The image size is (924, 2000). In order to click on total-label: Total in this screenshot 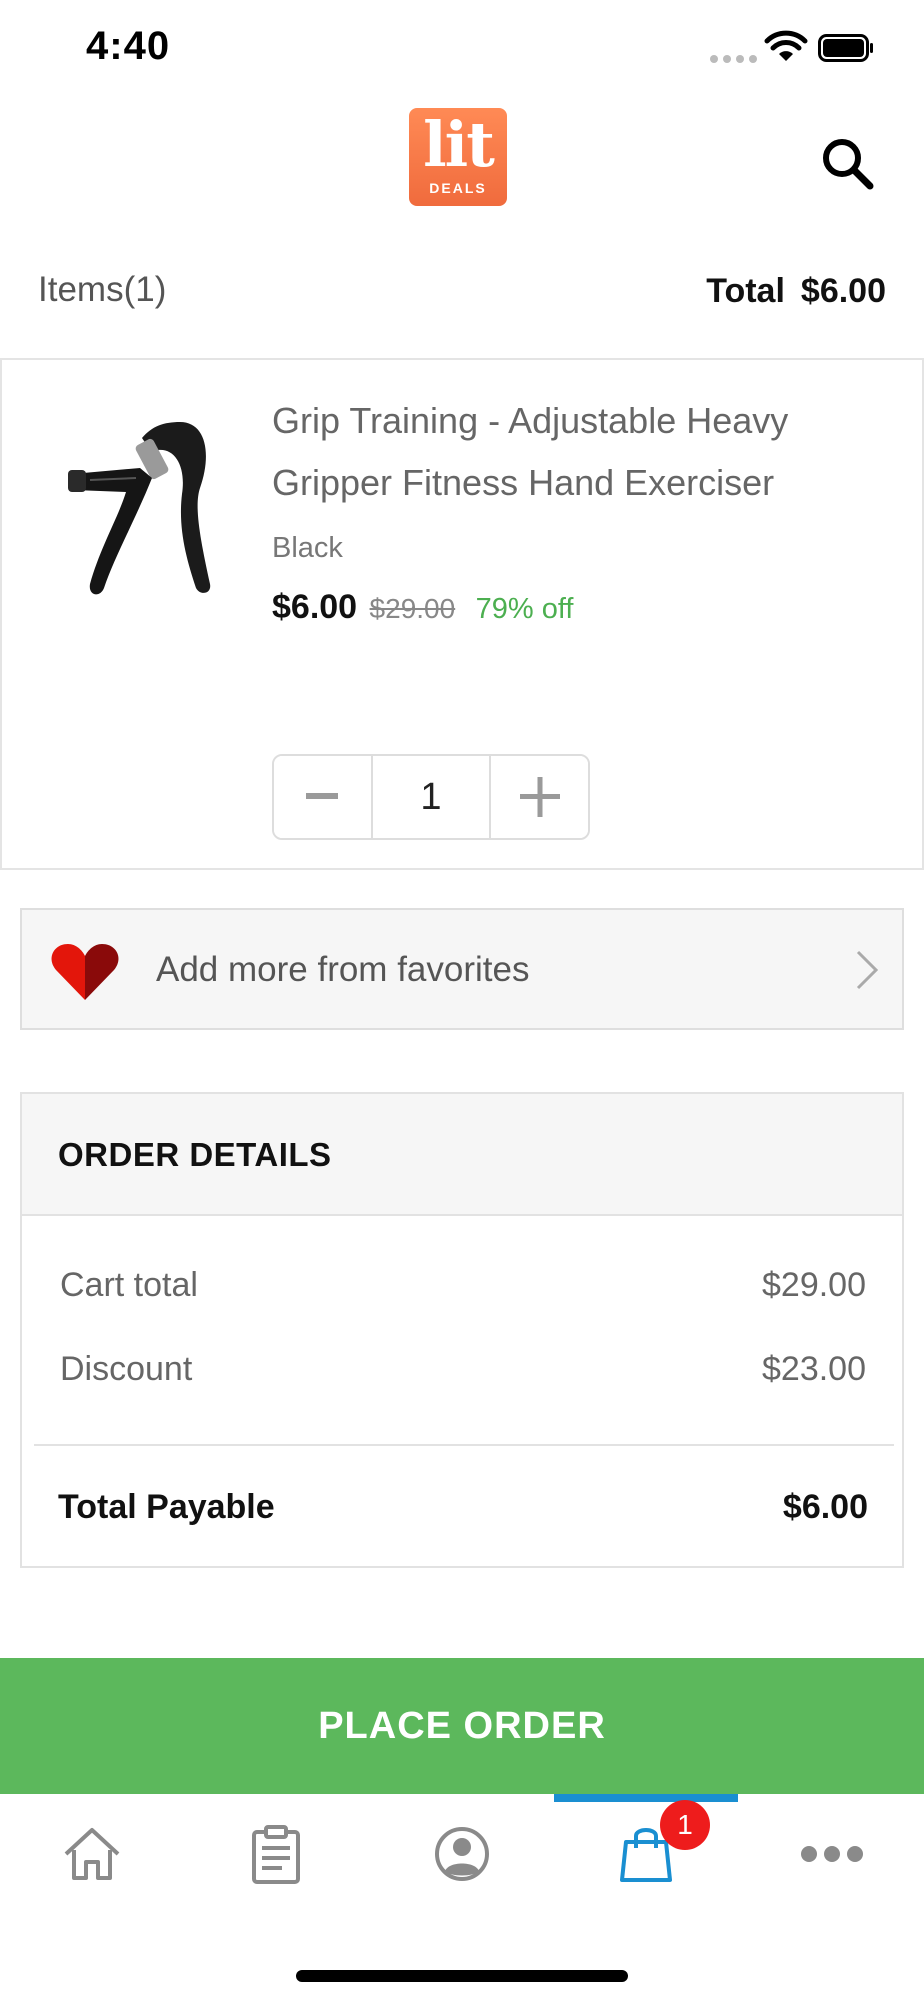, I will do `click(745, 291)`.